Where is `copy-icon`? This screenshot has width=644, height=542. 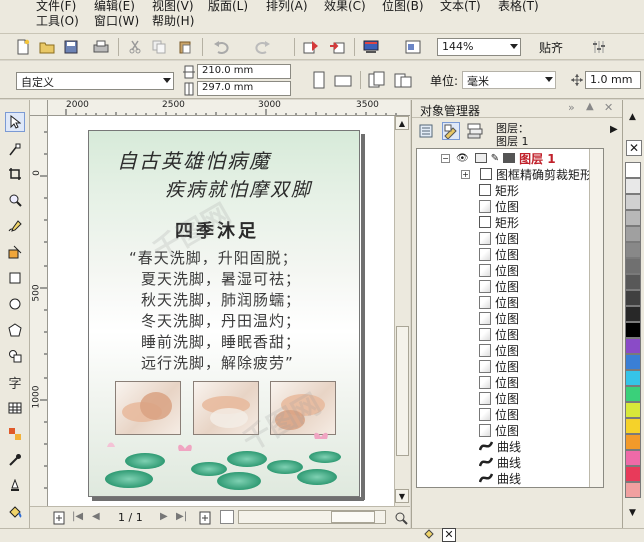
copy-icon is located at coordinates (159, 47).